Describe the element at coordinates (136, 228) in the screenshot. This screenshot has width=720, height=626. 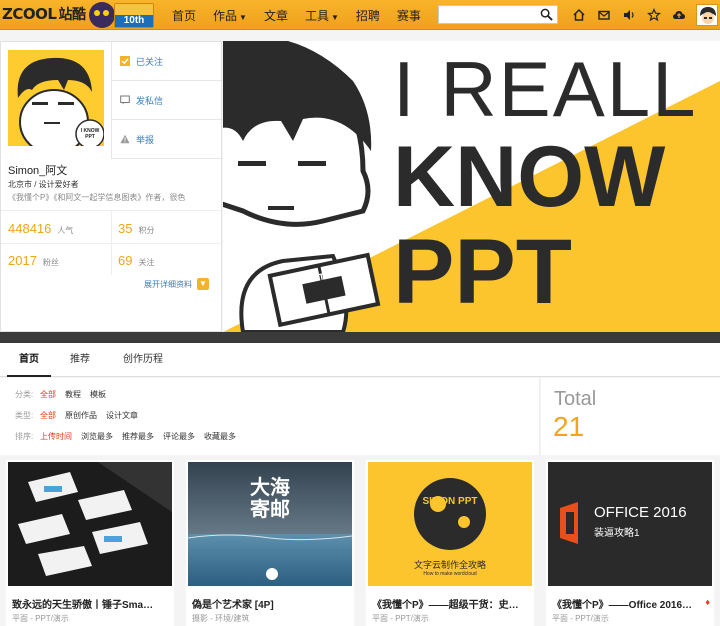
I see `stat-points: 35 积分` at that location.